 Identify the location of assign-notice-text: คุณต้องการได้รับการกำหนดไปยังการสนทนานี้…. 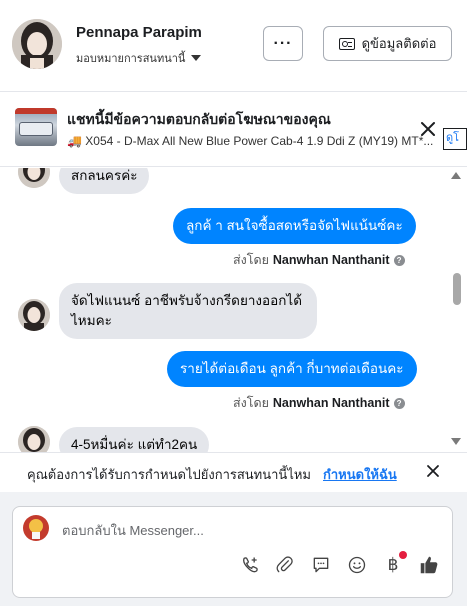
(169, 474).